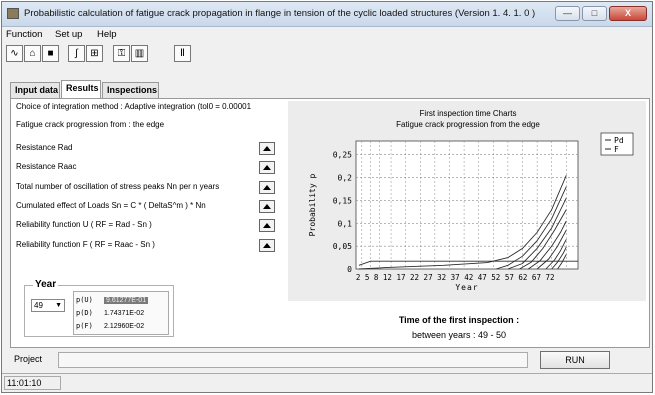  I want to click on tab-results: Results, so click(81, 89).